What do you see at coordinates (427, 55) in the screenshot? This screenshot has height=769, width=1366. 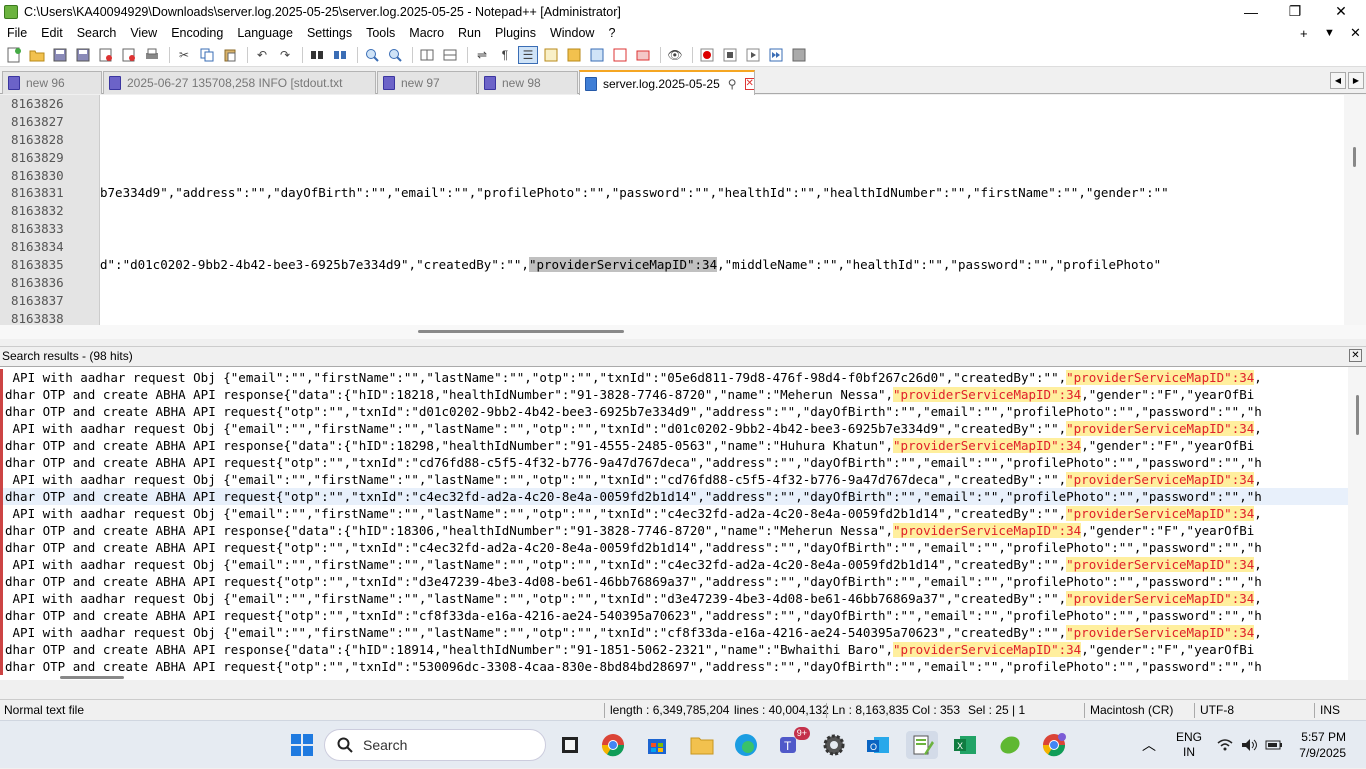 I see `sync-vertical-icon` at bounding box center [427, 55].